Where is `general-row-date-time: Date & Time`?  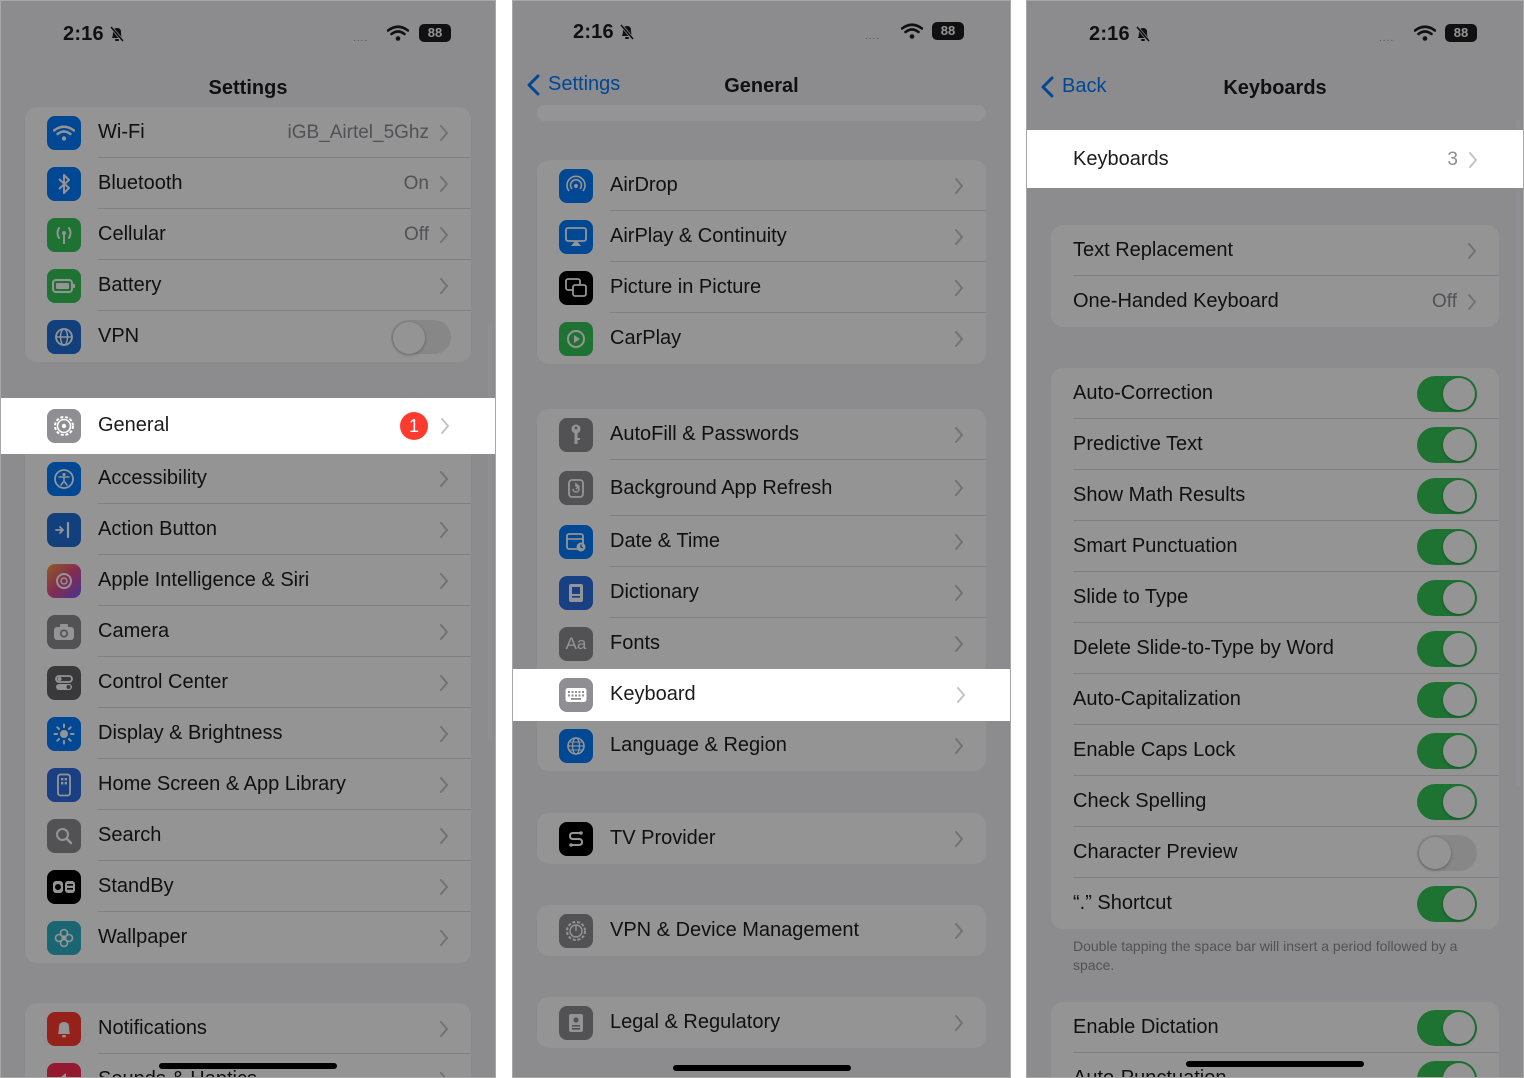 general-row-date-time: Date & Time is located at coordinates (761, 541).